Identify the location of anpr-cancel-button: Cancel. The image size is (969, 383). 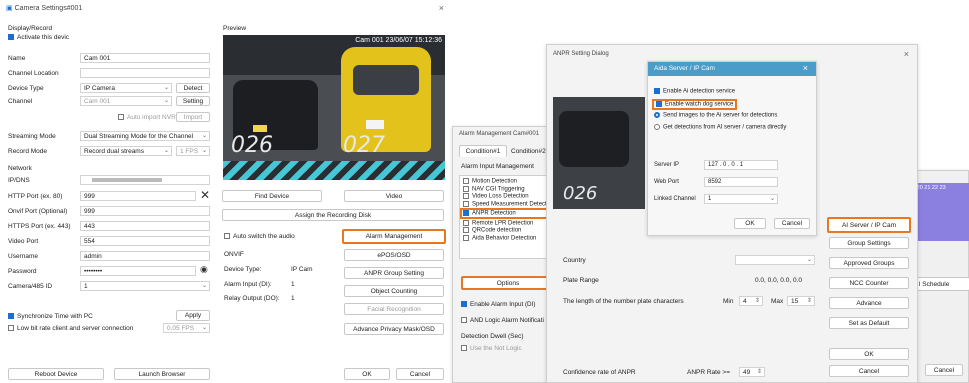
(869, 371).